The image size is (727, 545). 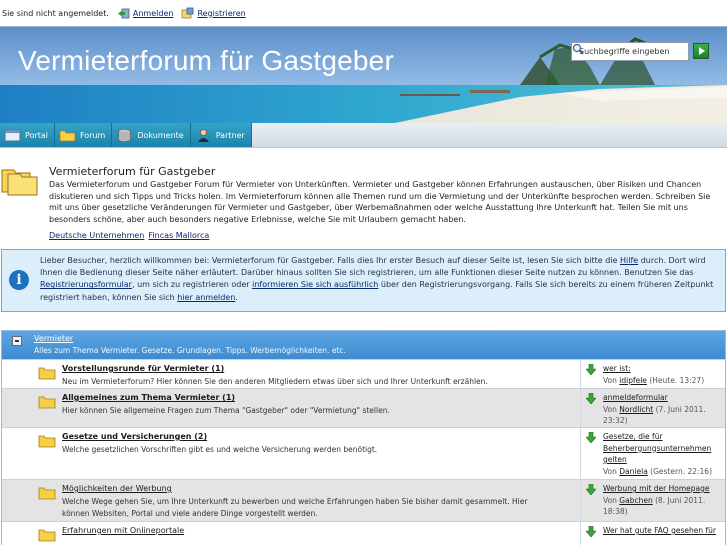 I want to click on login-here-link: hier anmelden, so click(x=206, y=297).